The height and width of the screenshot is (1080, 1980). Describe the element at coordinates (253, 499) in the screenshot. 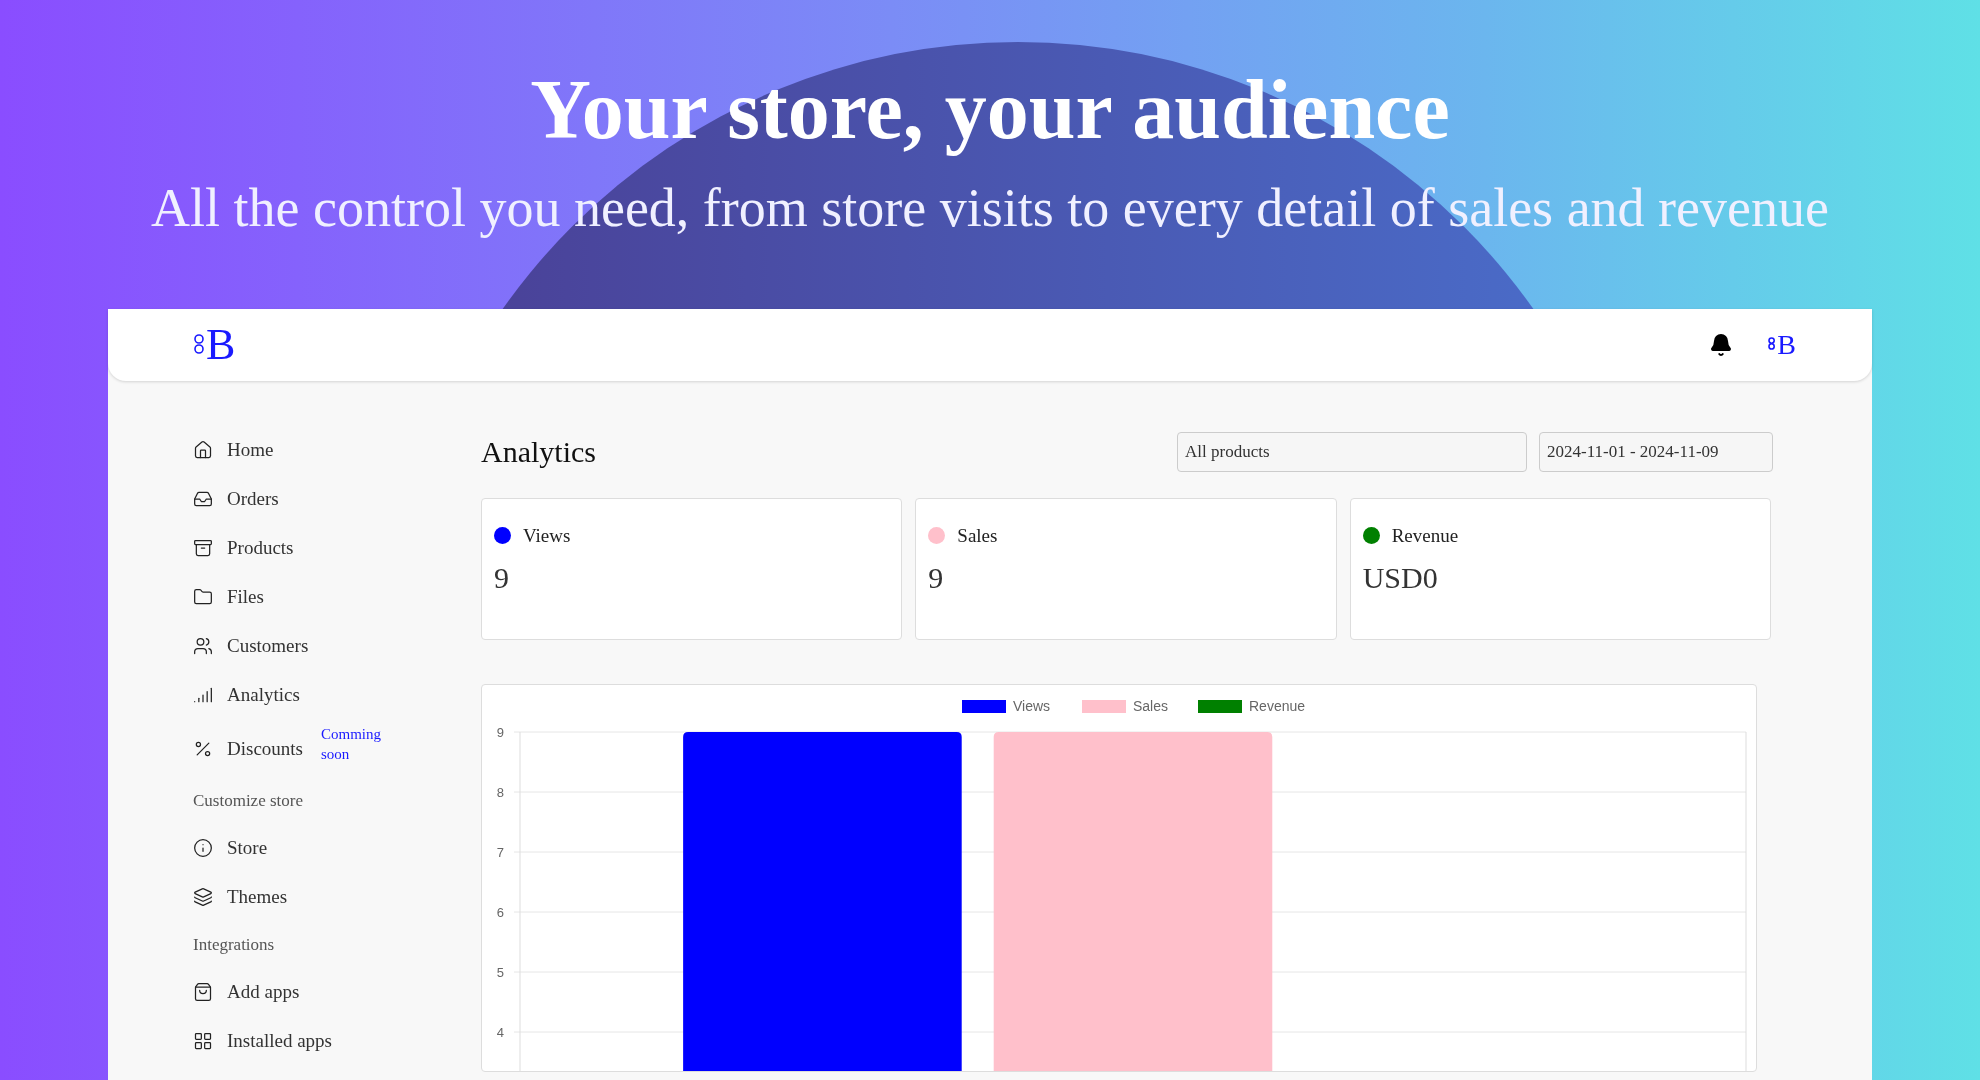

I see `nav-label: Orders` at that location.